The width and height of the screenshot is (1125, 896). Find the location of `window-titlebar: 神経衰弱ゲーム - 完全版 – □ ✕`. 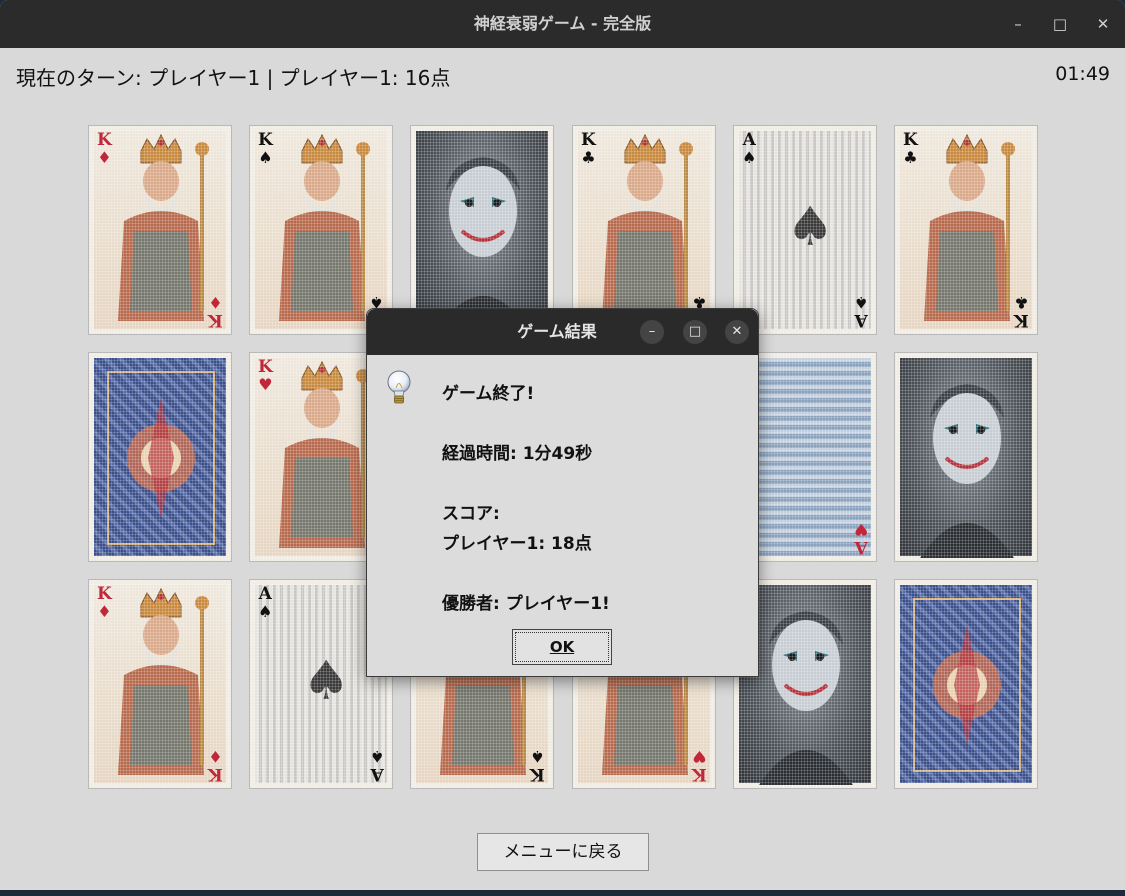

window-titlebar: 神経衰弱ゲーム - 完全版 – □ ✕ is located at coordinates (562, 24).